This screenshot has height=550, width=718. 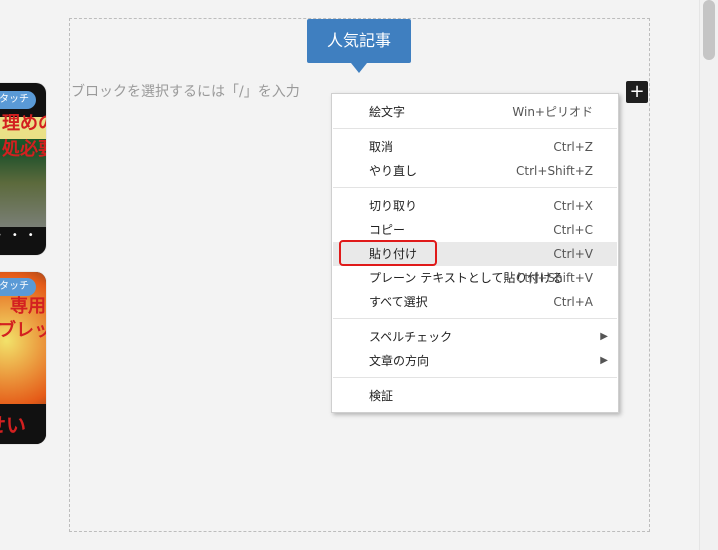 I want to click on menu-item-emoji: 絵文字 Win+ピリオド, so click(x=475, y=112).